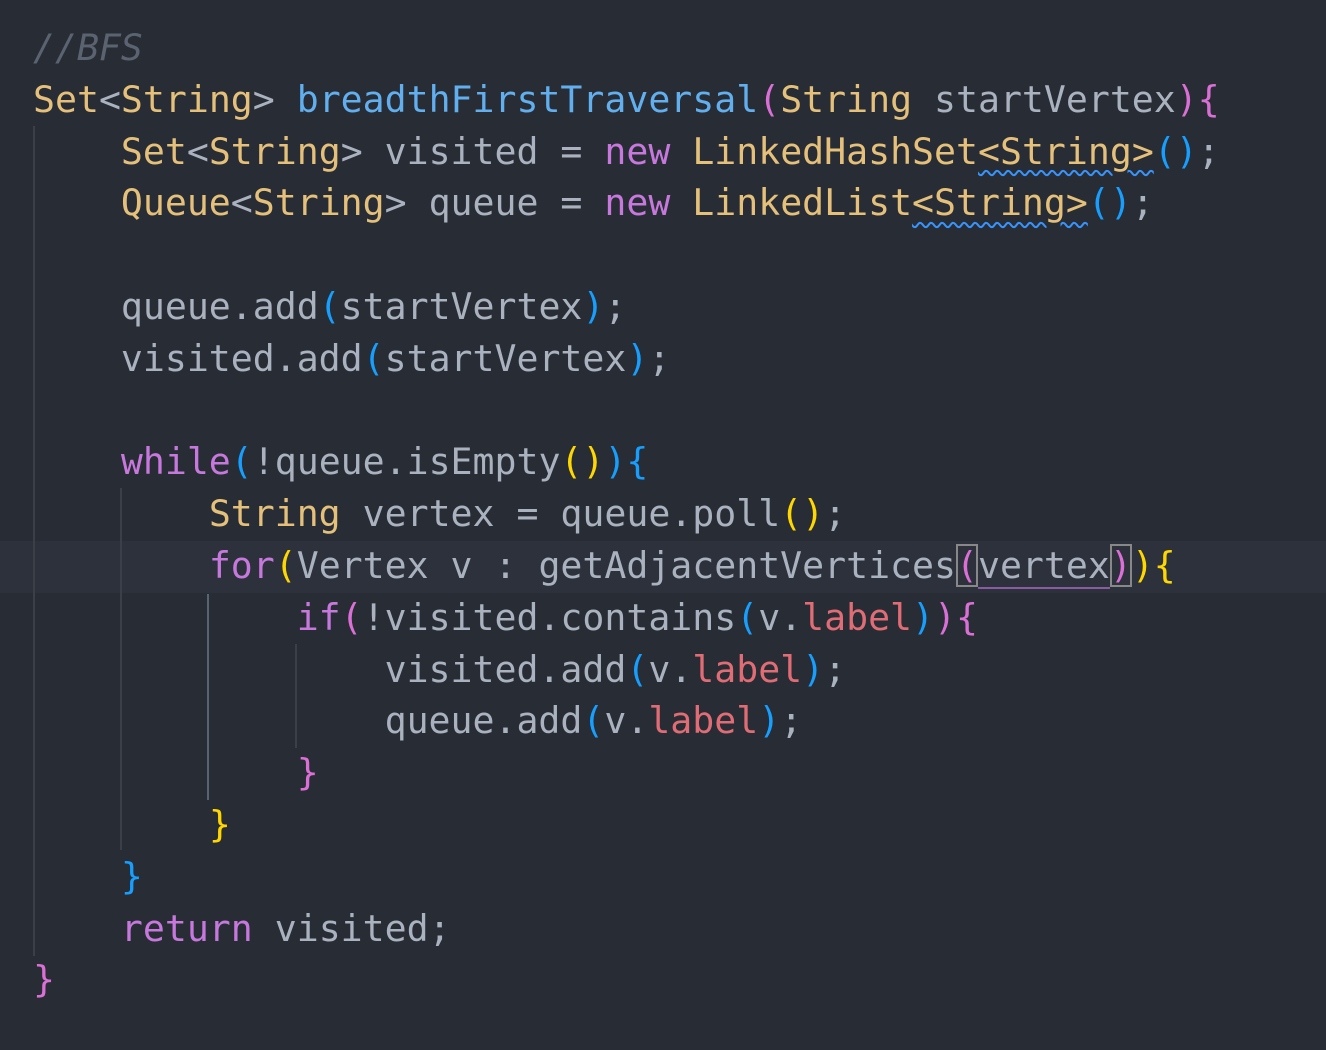 This screenshot has width=1326, height=1050. What do you see at coordinates (835, 151) in the screenshot?
I see `code-token: LinkedHashSet` at bounding box center [835, 151].